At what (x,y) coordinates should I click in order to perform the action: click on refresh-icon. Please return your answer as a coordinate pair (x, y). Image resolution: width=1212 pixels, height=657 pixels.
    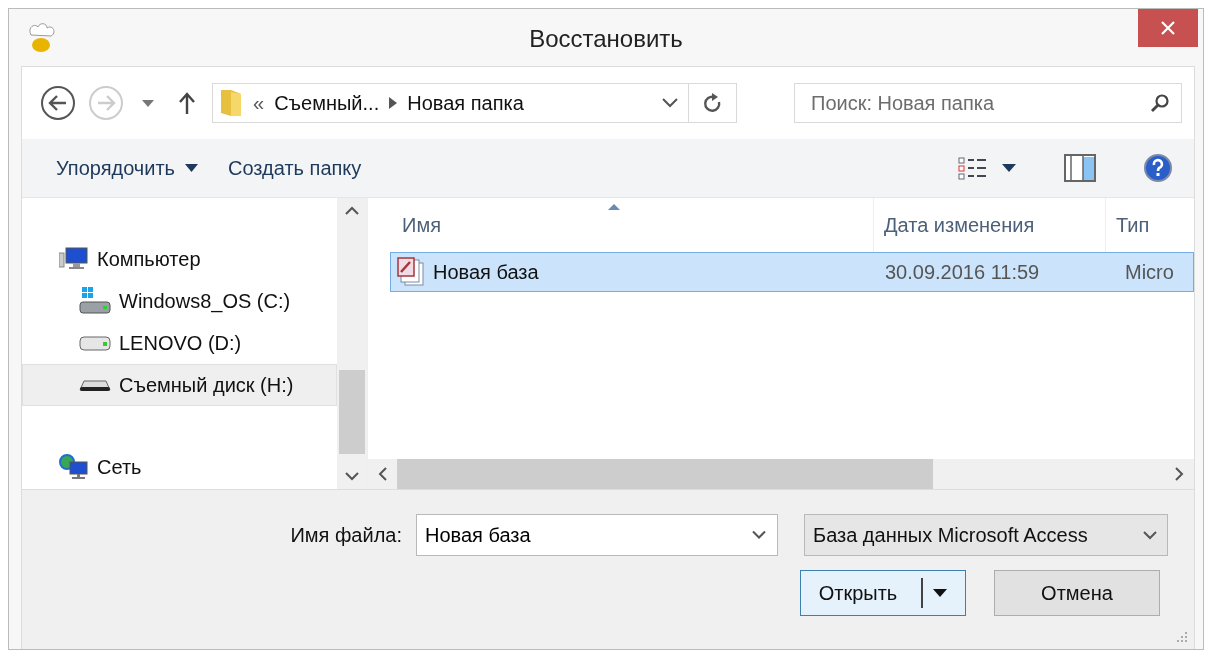
    Looking at the image, I should click on (712, 103).